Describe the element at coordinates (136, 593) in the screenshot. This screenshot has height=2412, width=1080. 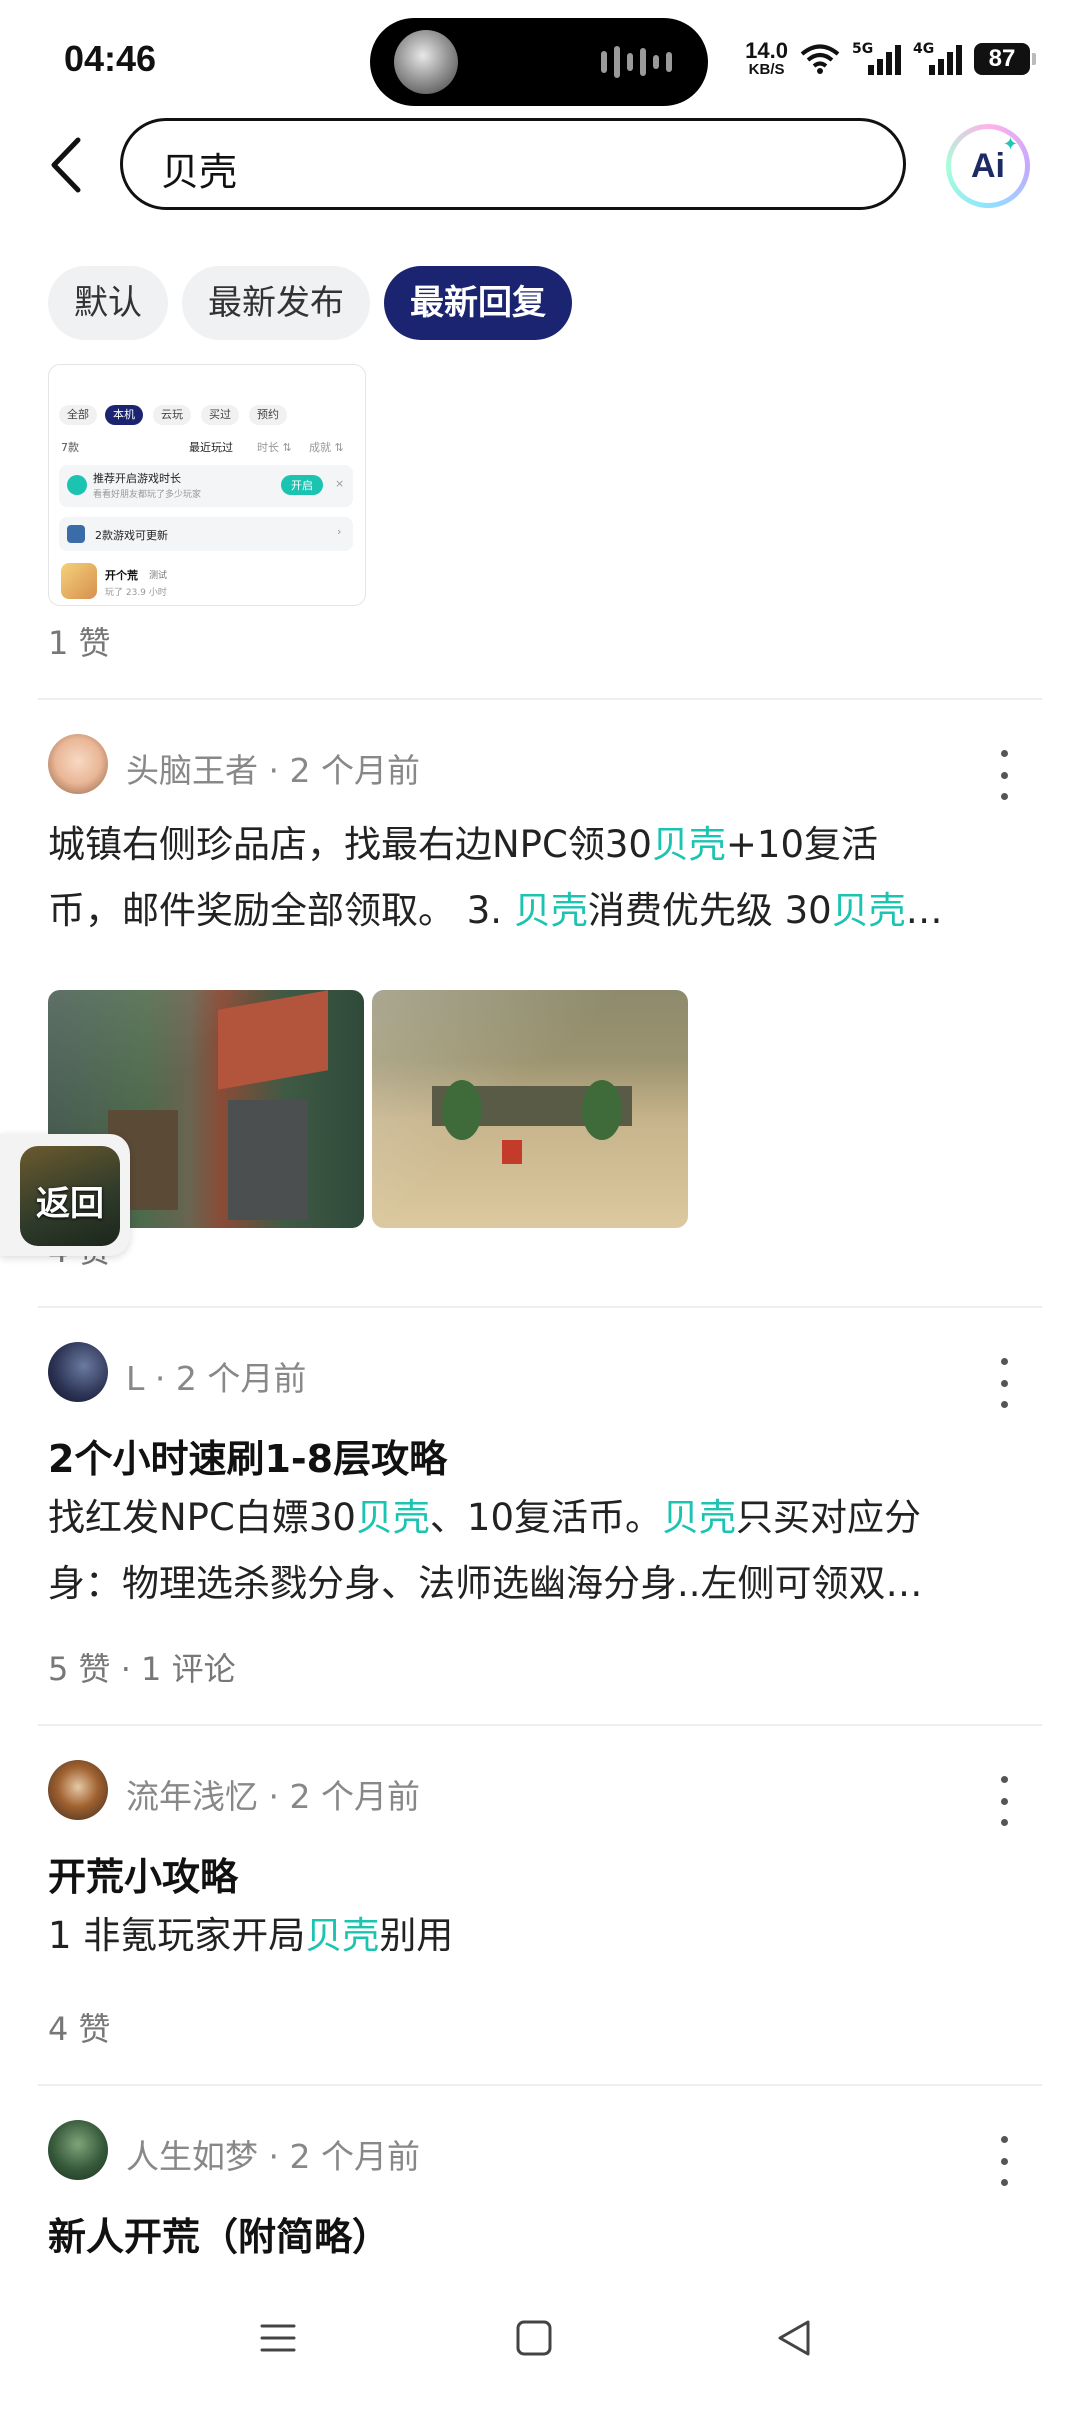
I see `shot-game-time: 玩了 23.9 小时` at that location.